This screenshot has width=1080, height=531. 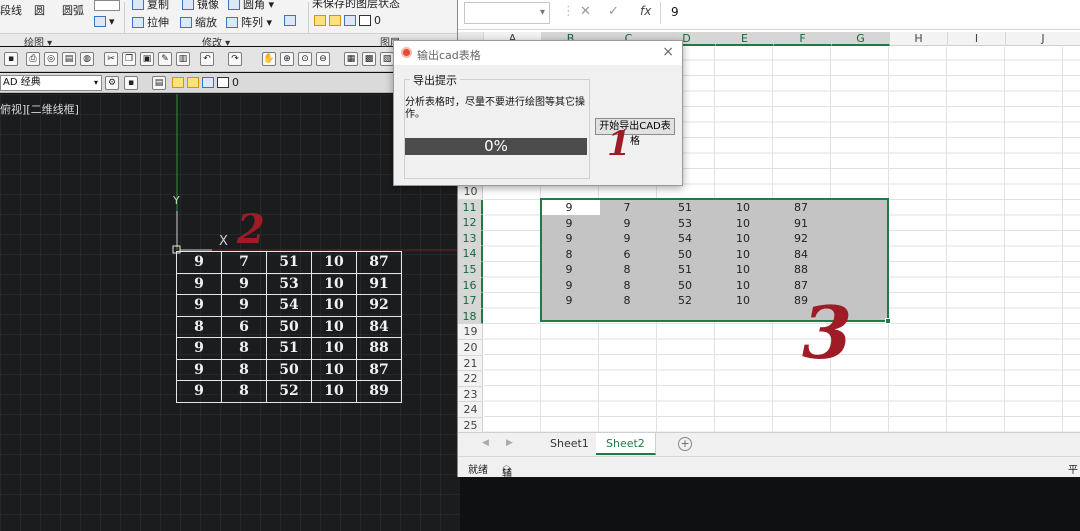 What do you see at coordinates (888, 321) in the screenshot?
I see `fill-handle` at bounding box center [888, 321].